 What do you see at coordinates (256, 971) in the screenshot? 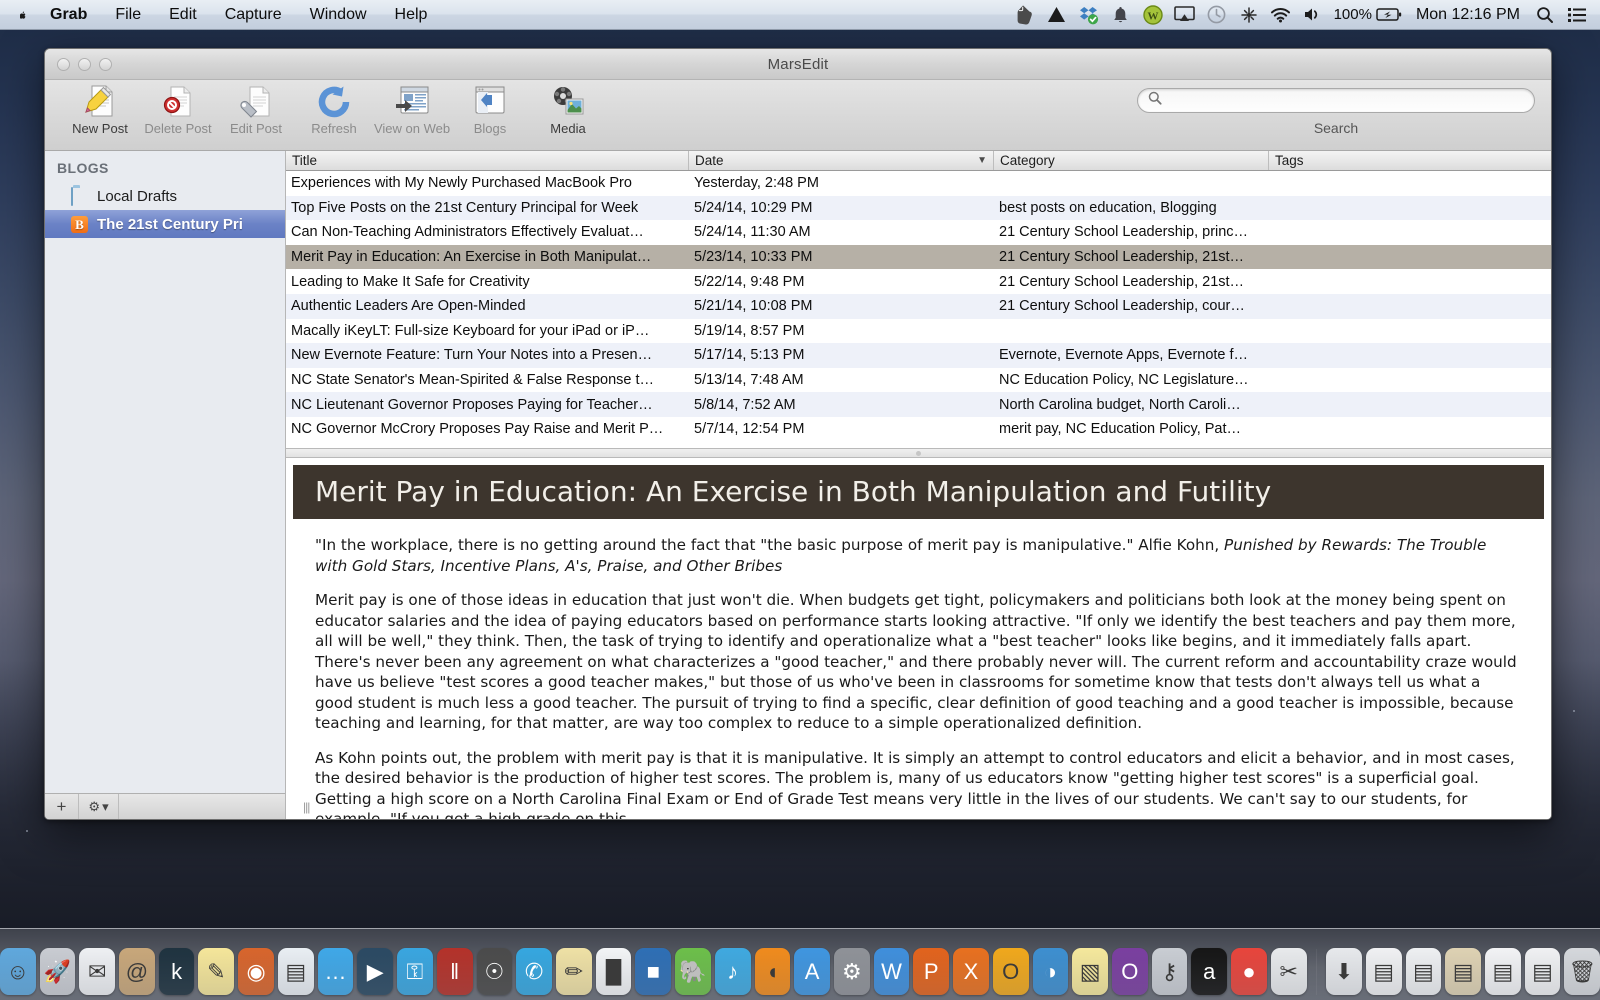
I see `dock-item-safari: ◉` at bounding box center [256, 971].